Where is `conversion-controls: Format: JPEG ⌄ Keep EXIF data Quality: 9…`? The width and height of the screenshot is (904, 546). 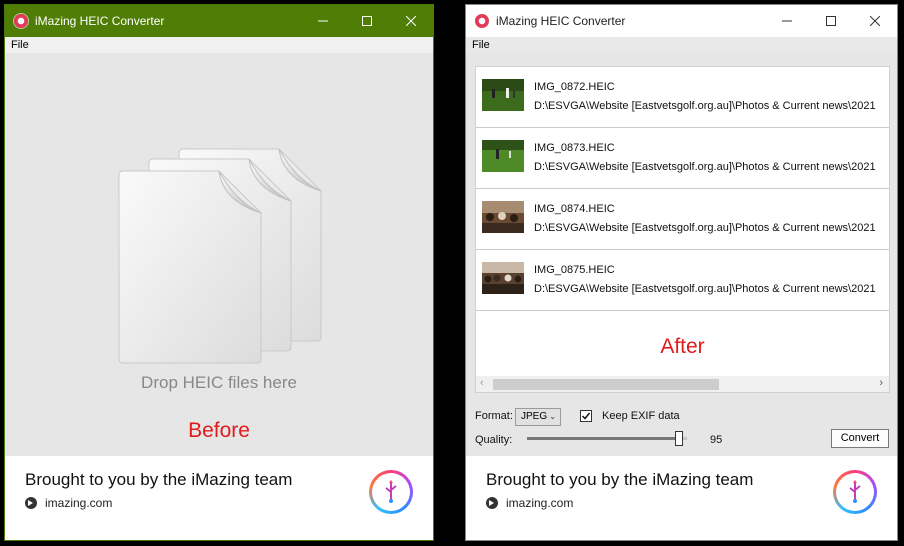
conversion-controls: Format: JPEG ⌄ Keep EXIF data Quality: 9… is located at coordinates (681, 426).